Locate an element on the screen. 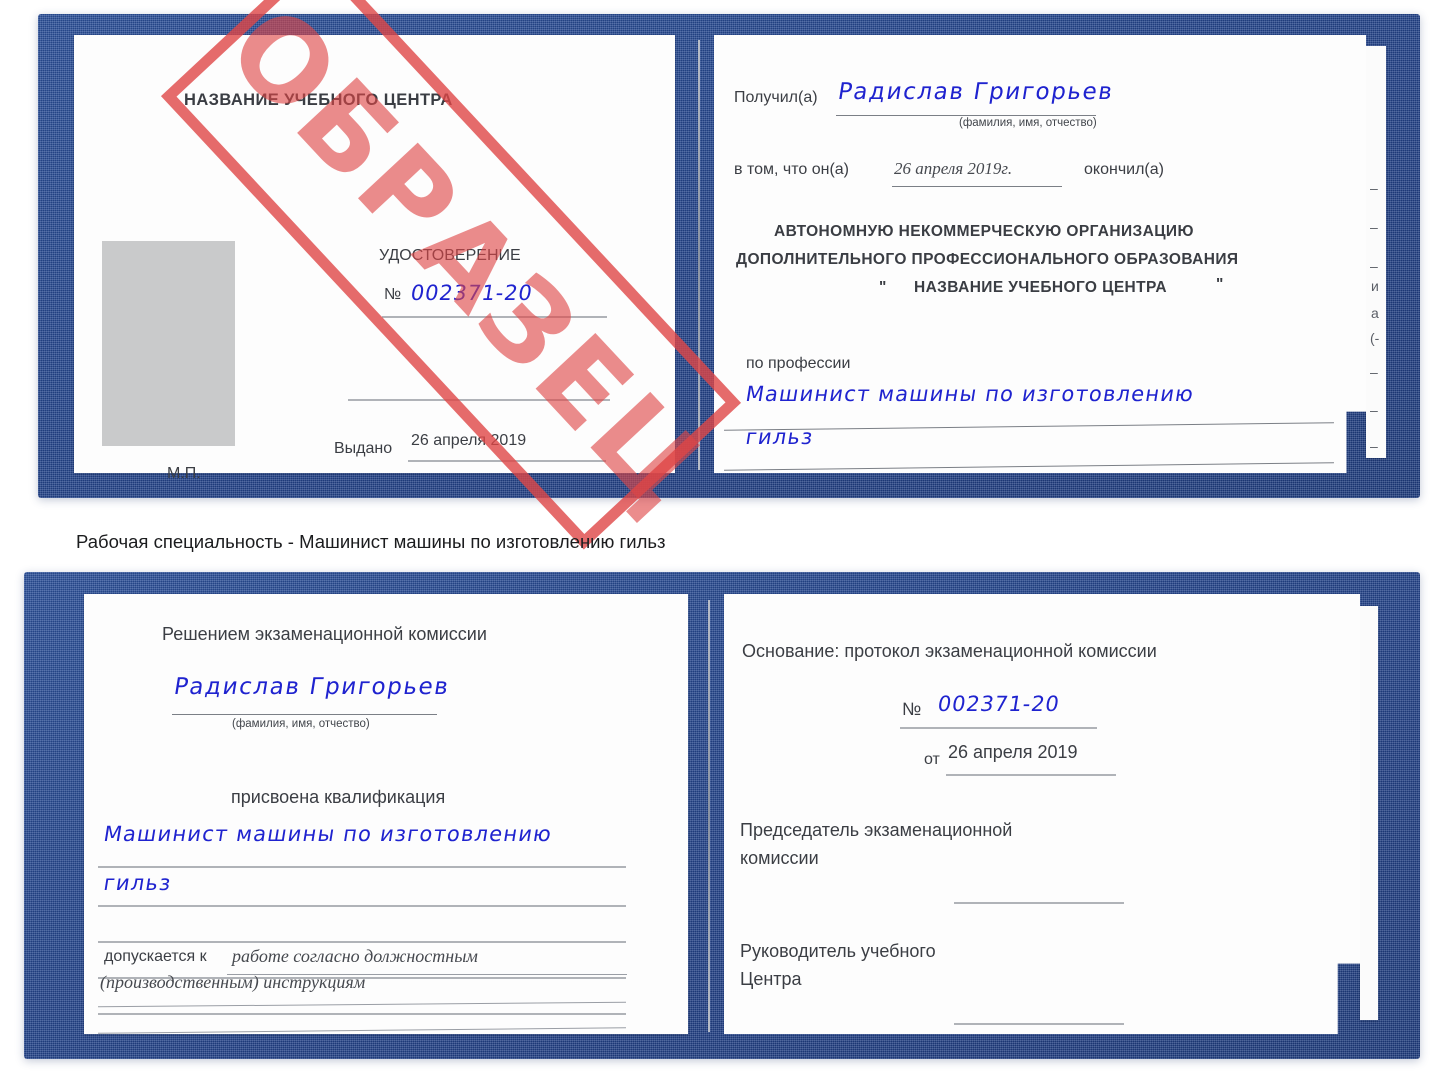  issued-date-value: 26 апреля 2019 is located at coordinates (469, 440).